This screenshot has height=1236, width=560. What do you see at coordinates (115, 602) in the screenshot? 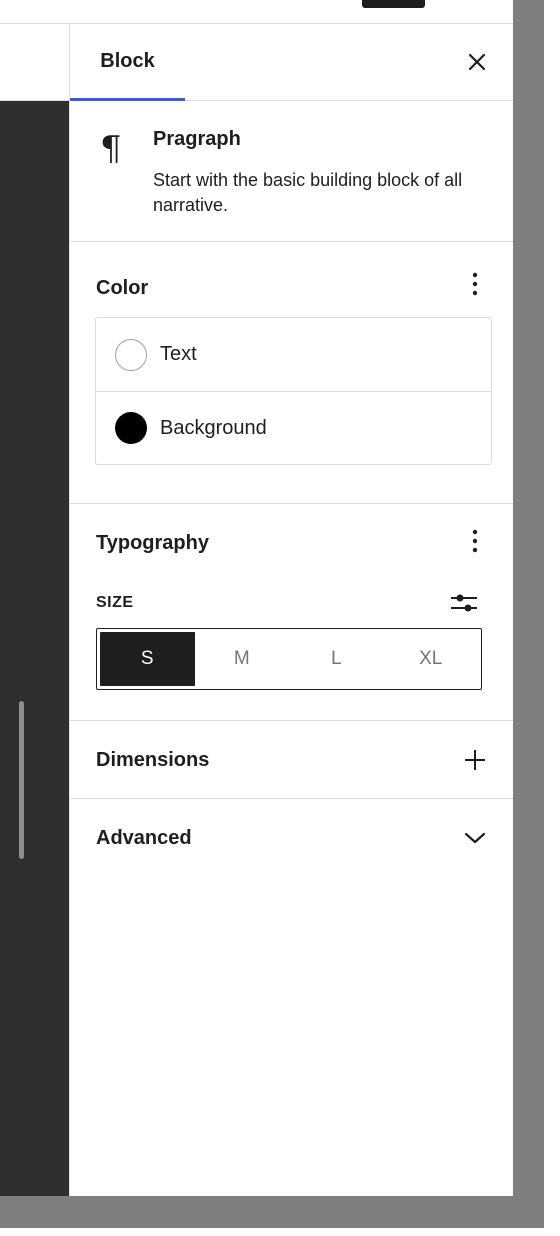
I see `size-label: SIZE` at bounding box center [115, 602].